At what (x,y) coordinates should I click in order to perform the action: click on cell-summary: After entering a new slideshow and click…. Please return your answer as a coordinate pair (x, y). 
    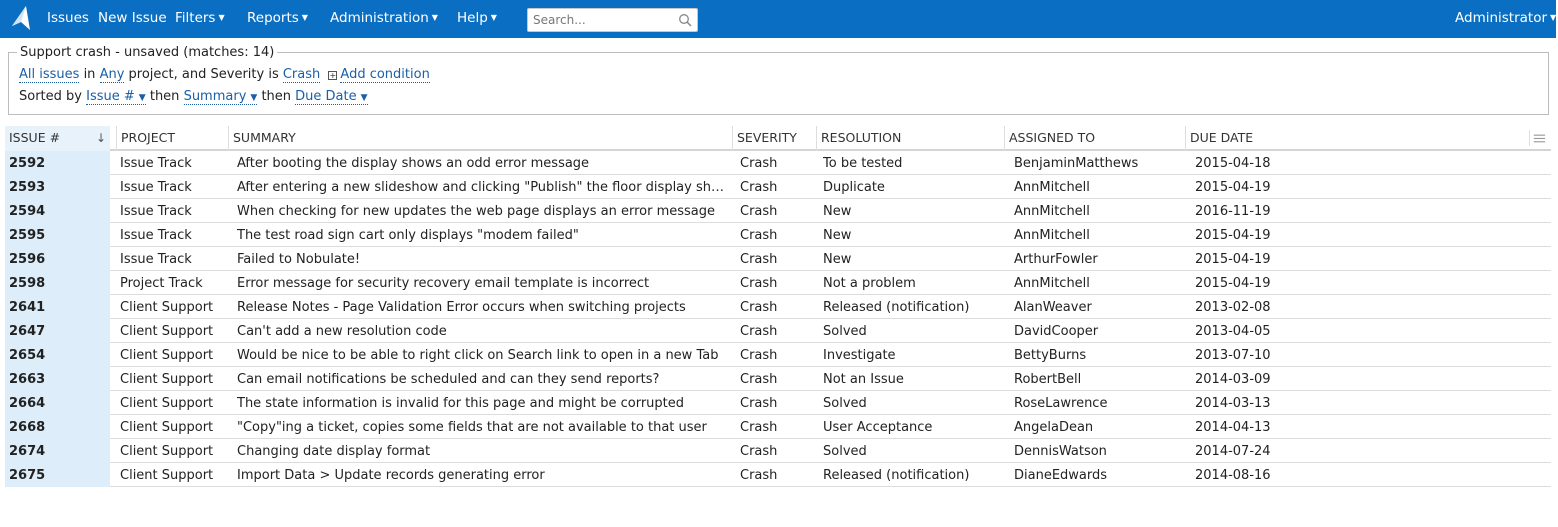
    Looking at the image, I should click on (481, 187).